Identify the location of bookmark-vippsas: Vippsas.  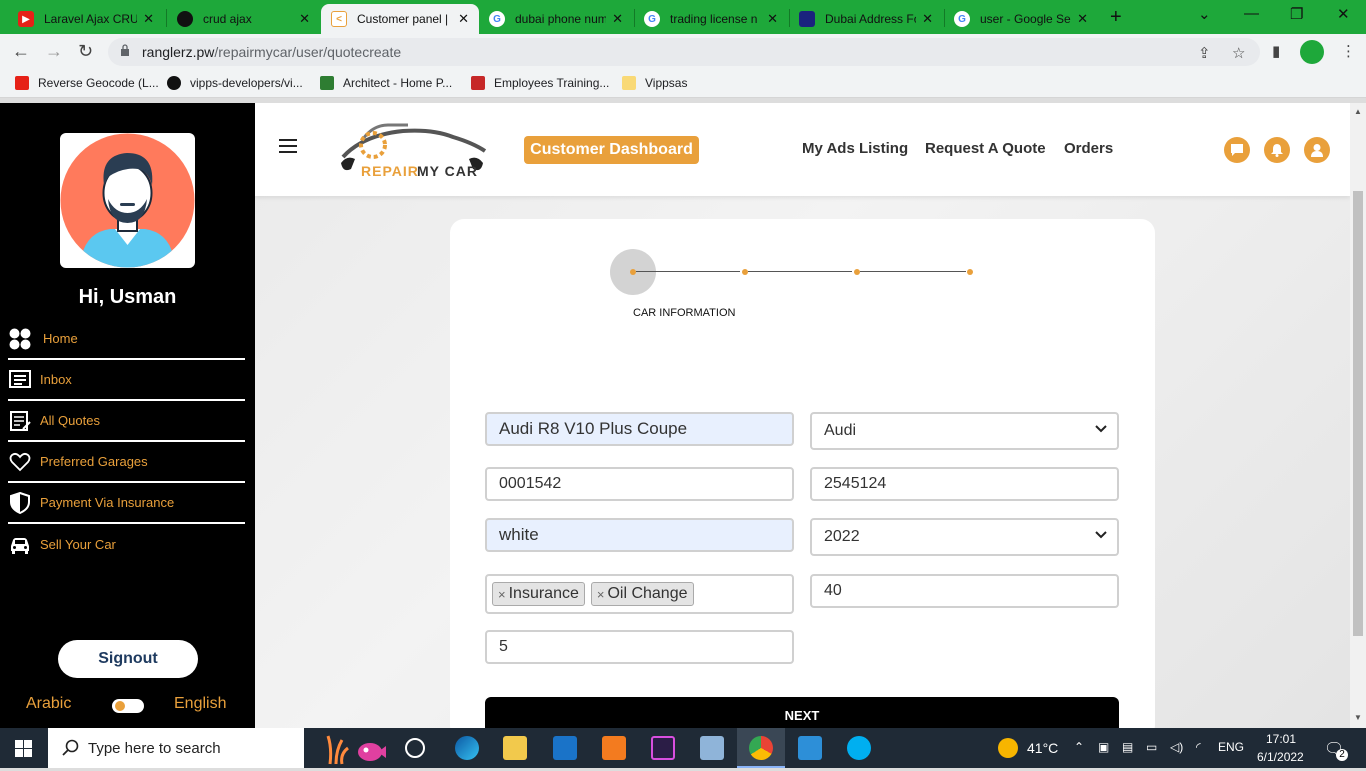
(654, 83).